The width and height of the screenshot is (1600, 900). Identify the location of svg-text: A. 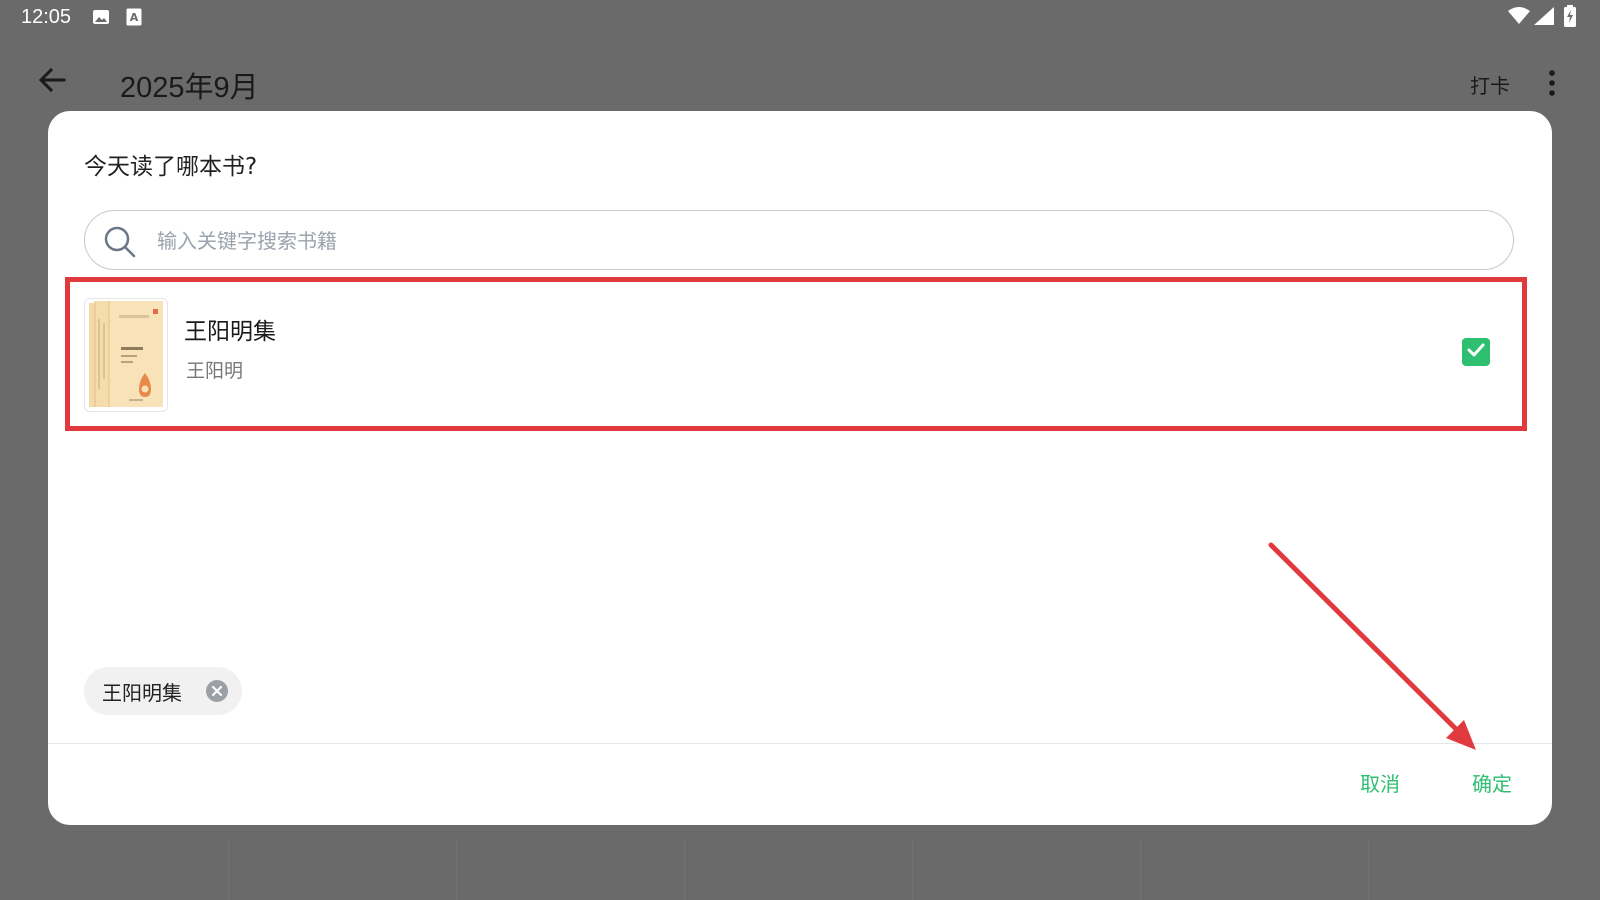
(134, 17).